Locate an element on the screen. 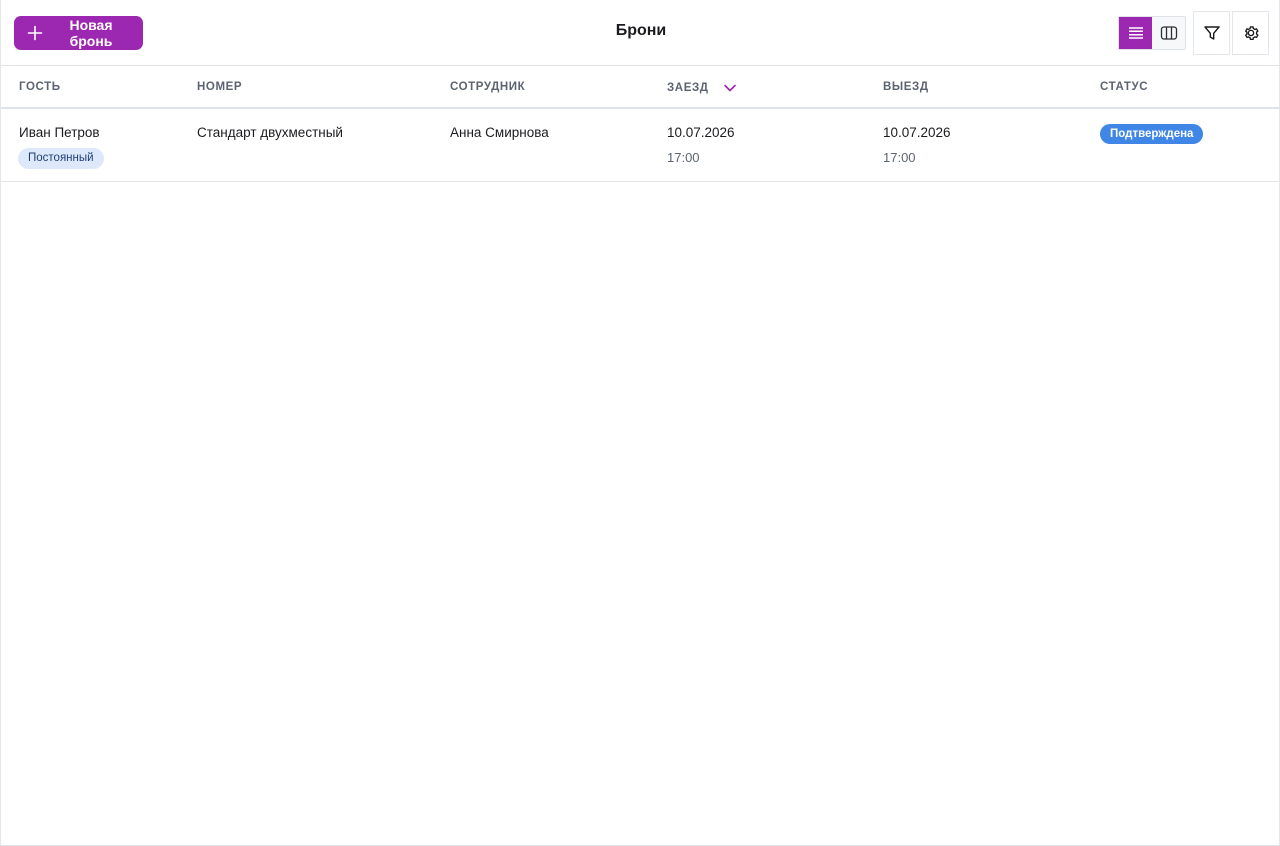 Image resolution: width=1280 pixels, height=846 pixels. status-badge: Подтверждена is located at coordinates (1152, 134).